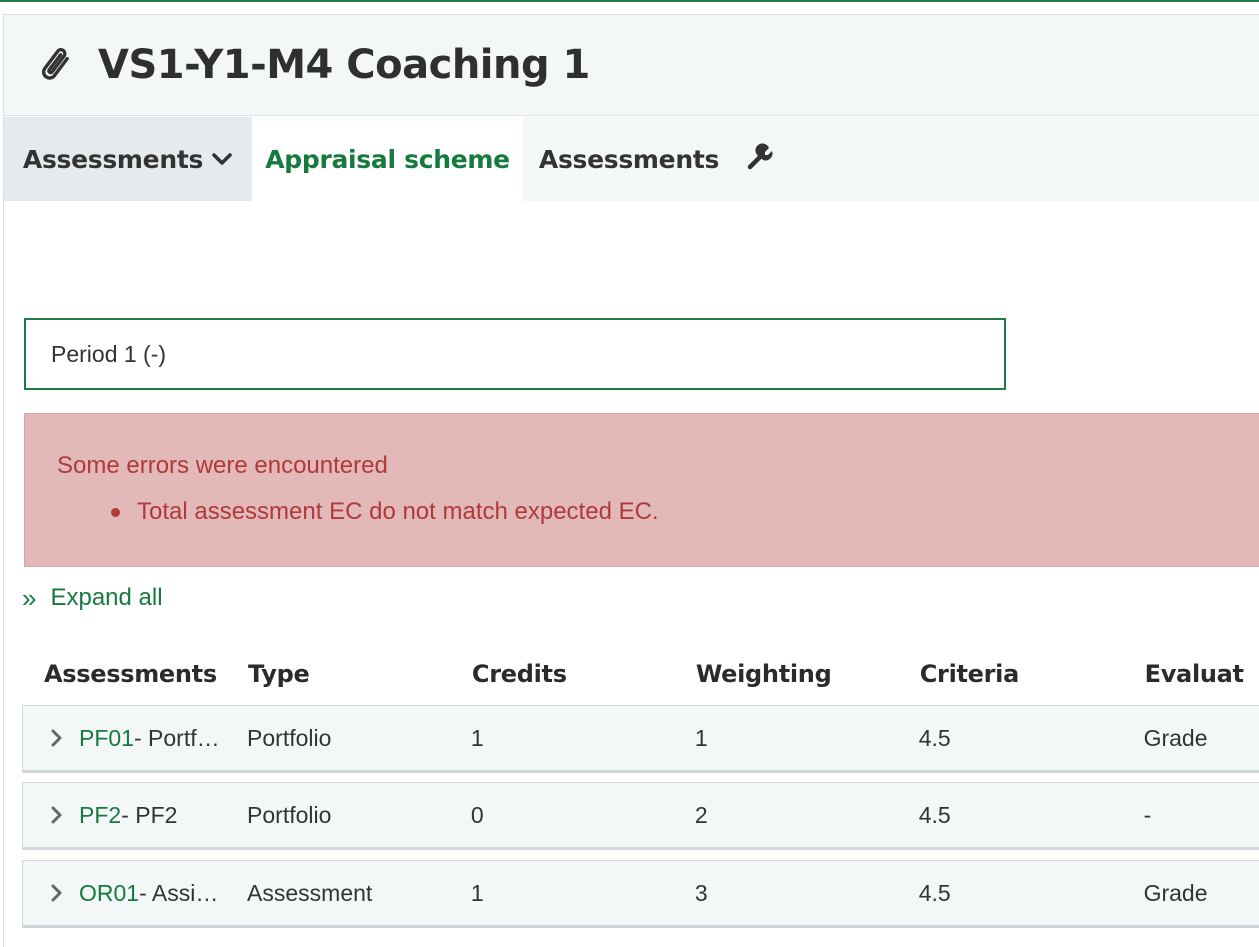 The image size is (1259, 947). I want to click on expand-all-label: Expand all, so click(106, 597).